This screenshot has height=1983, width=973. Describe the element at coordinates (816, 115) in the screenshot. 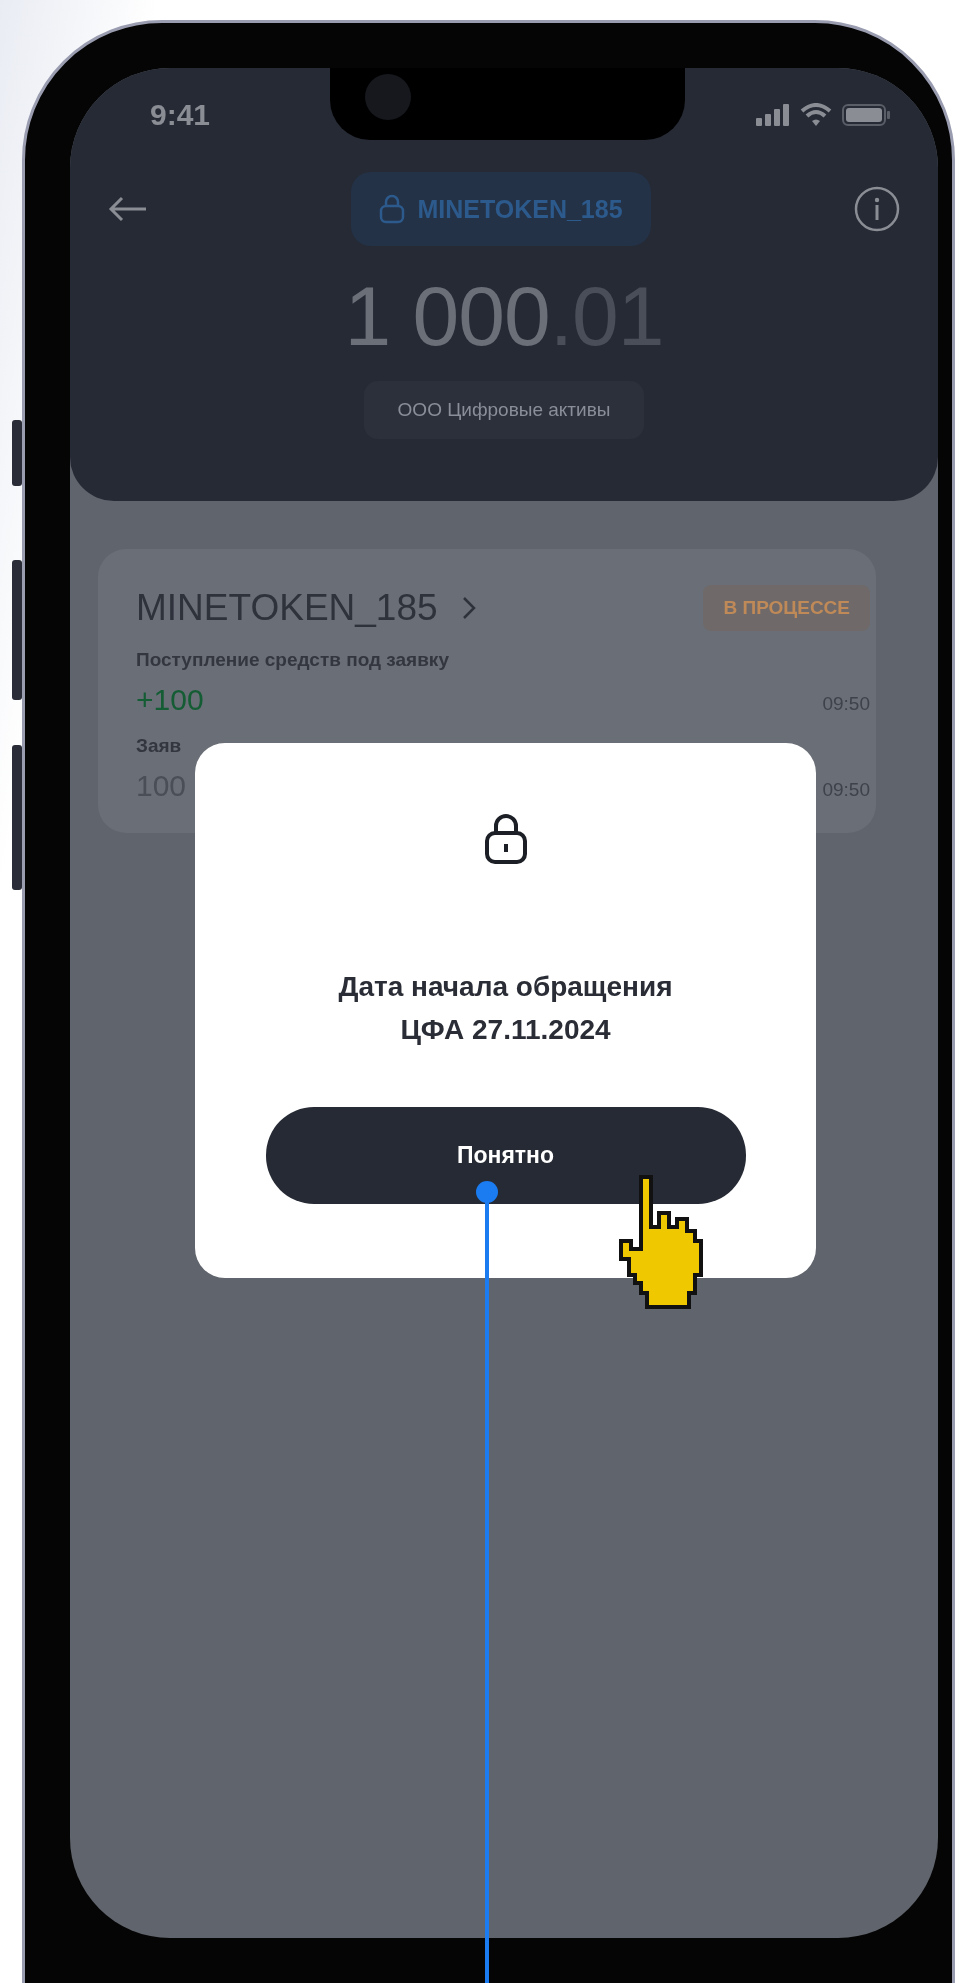

I see `wifi-icon` at that location.